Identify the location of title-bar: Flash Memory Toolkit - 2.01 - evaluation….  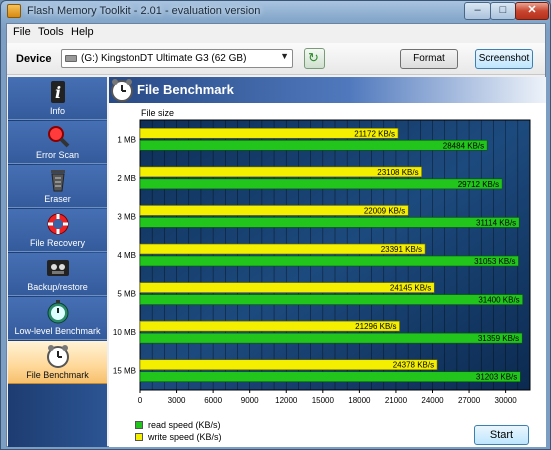
(275, 11).